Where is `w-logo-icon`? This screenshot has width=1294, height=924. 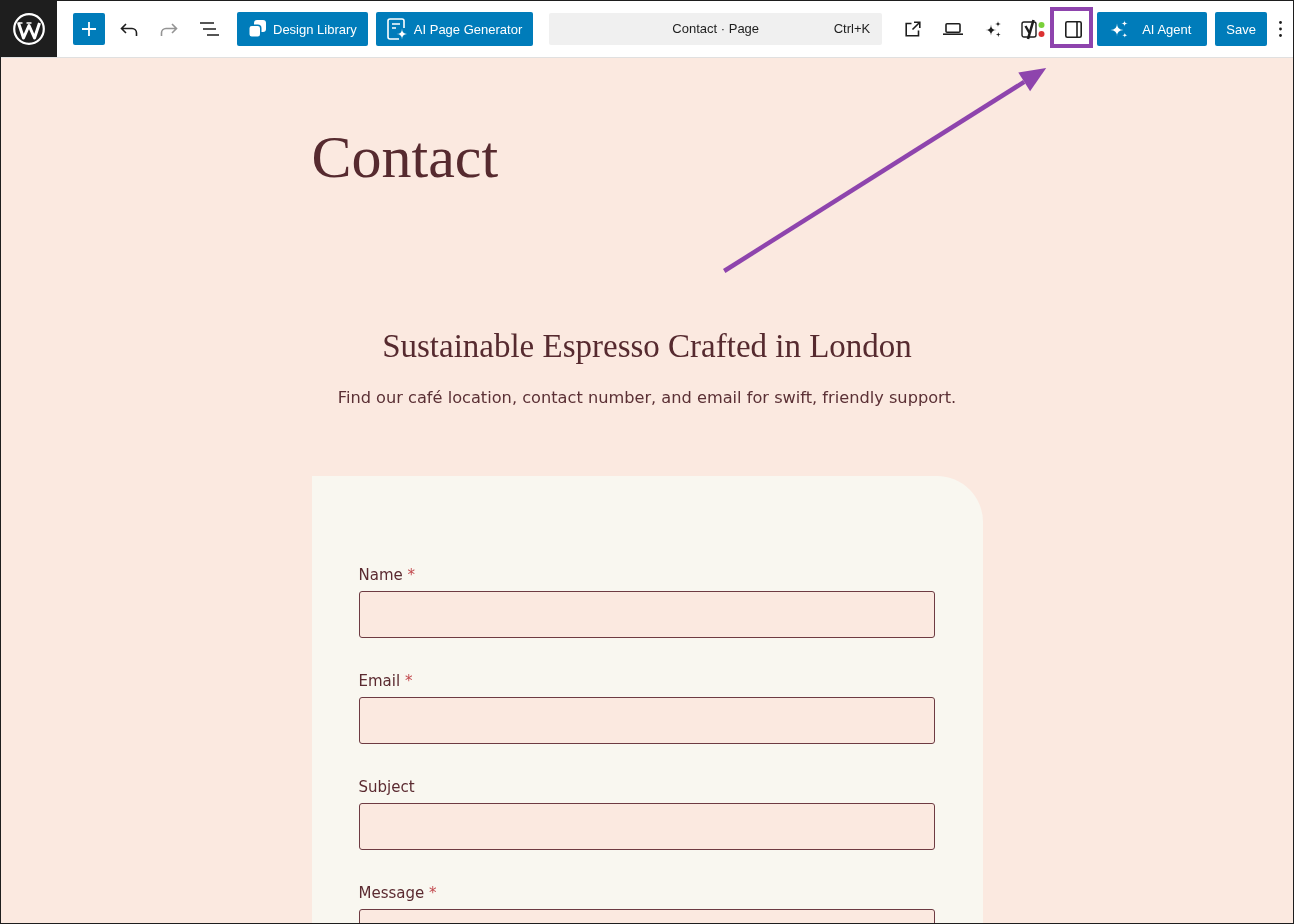 w-logo-icon is located at coordinates (29, 29).